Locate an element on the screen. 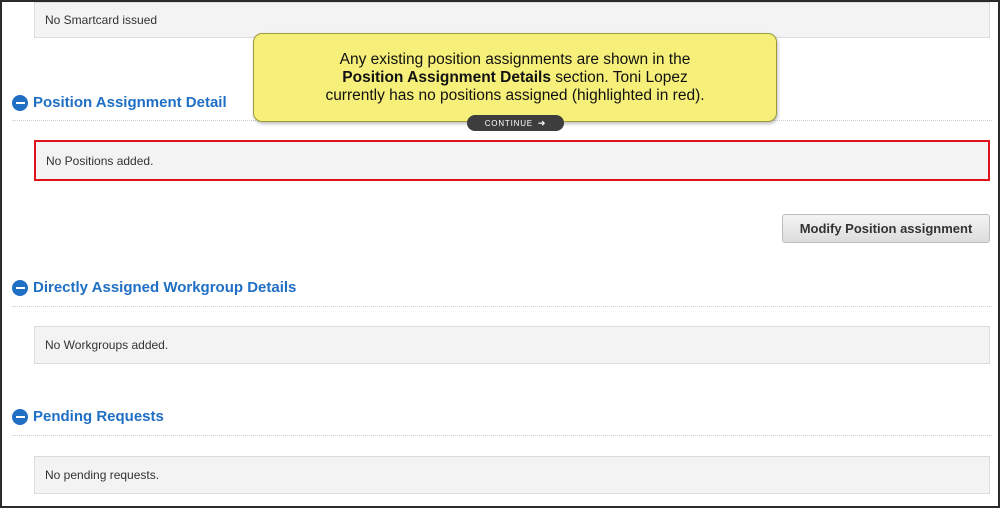 This screenshot has height=508, width=1000. pending-section-header: Pending Requests is located at coordinates (88, 416).